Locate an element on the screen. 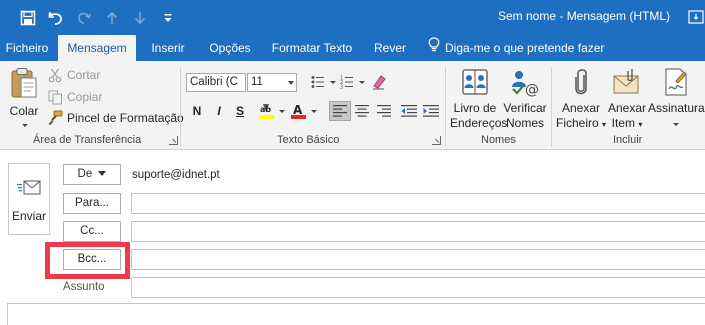 The width and height of the screenshot is (705, 325). tab-inserir: Inserir is located at coordinates (168, 48).